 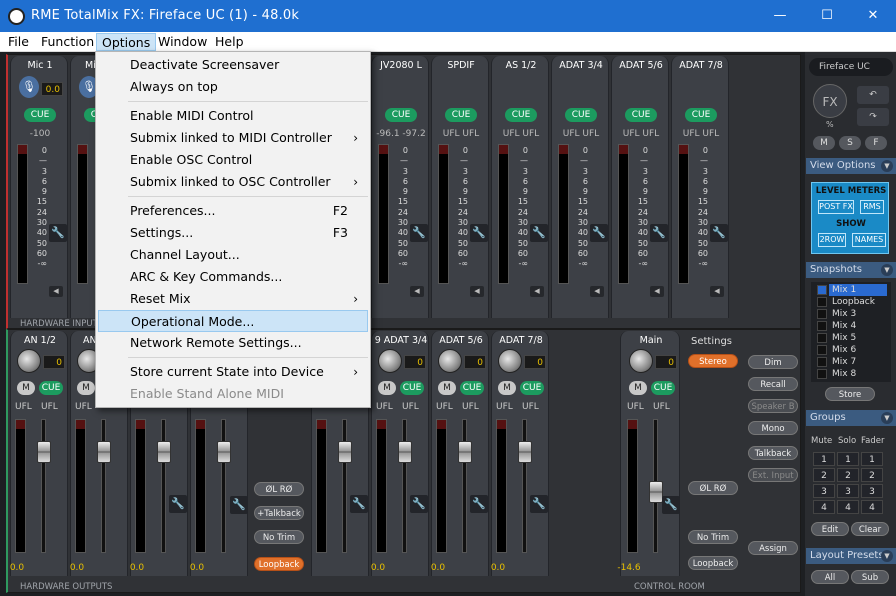 What do you see at coordinates (858, 302) in the screenshot?
I see `snapshot-item: Loopback` at bounding box center [858, 302].